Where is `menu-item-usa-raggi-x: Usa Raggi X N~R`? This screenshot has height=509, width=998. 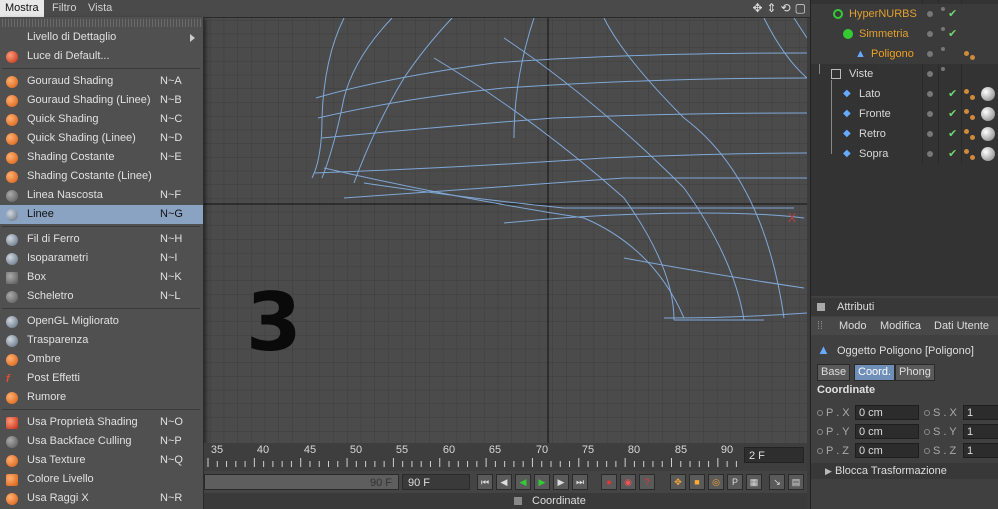 menu-item-usa-raggi-x: Usa Raggi X N~R is located at coordinates (101, 498).